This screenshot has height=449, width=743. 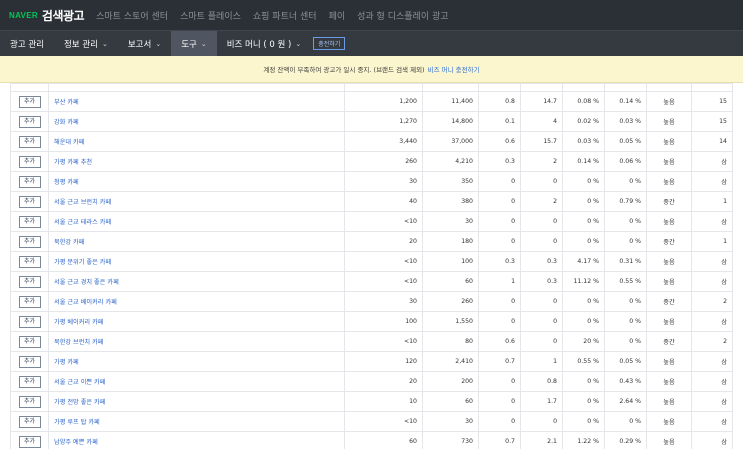 What do you see at coordinates (625, 261) in the screenshot?
I see `mobile-ctr-cell: 0.31 %` at bounding box center [625, 261].